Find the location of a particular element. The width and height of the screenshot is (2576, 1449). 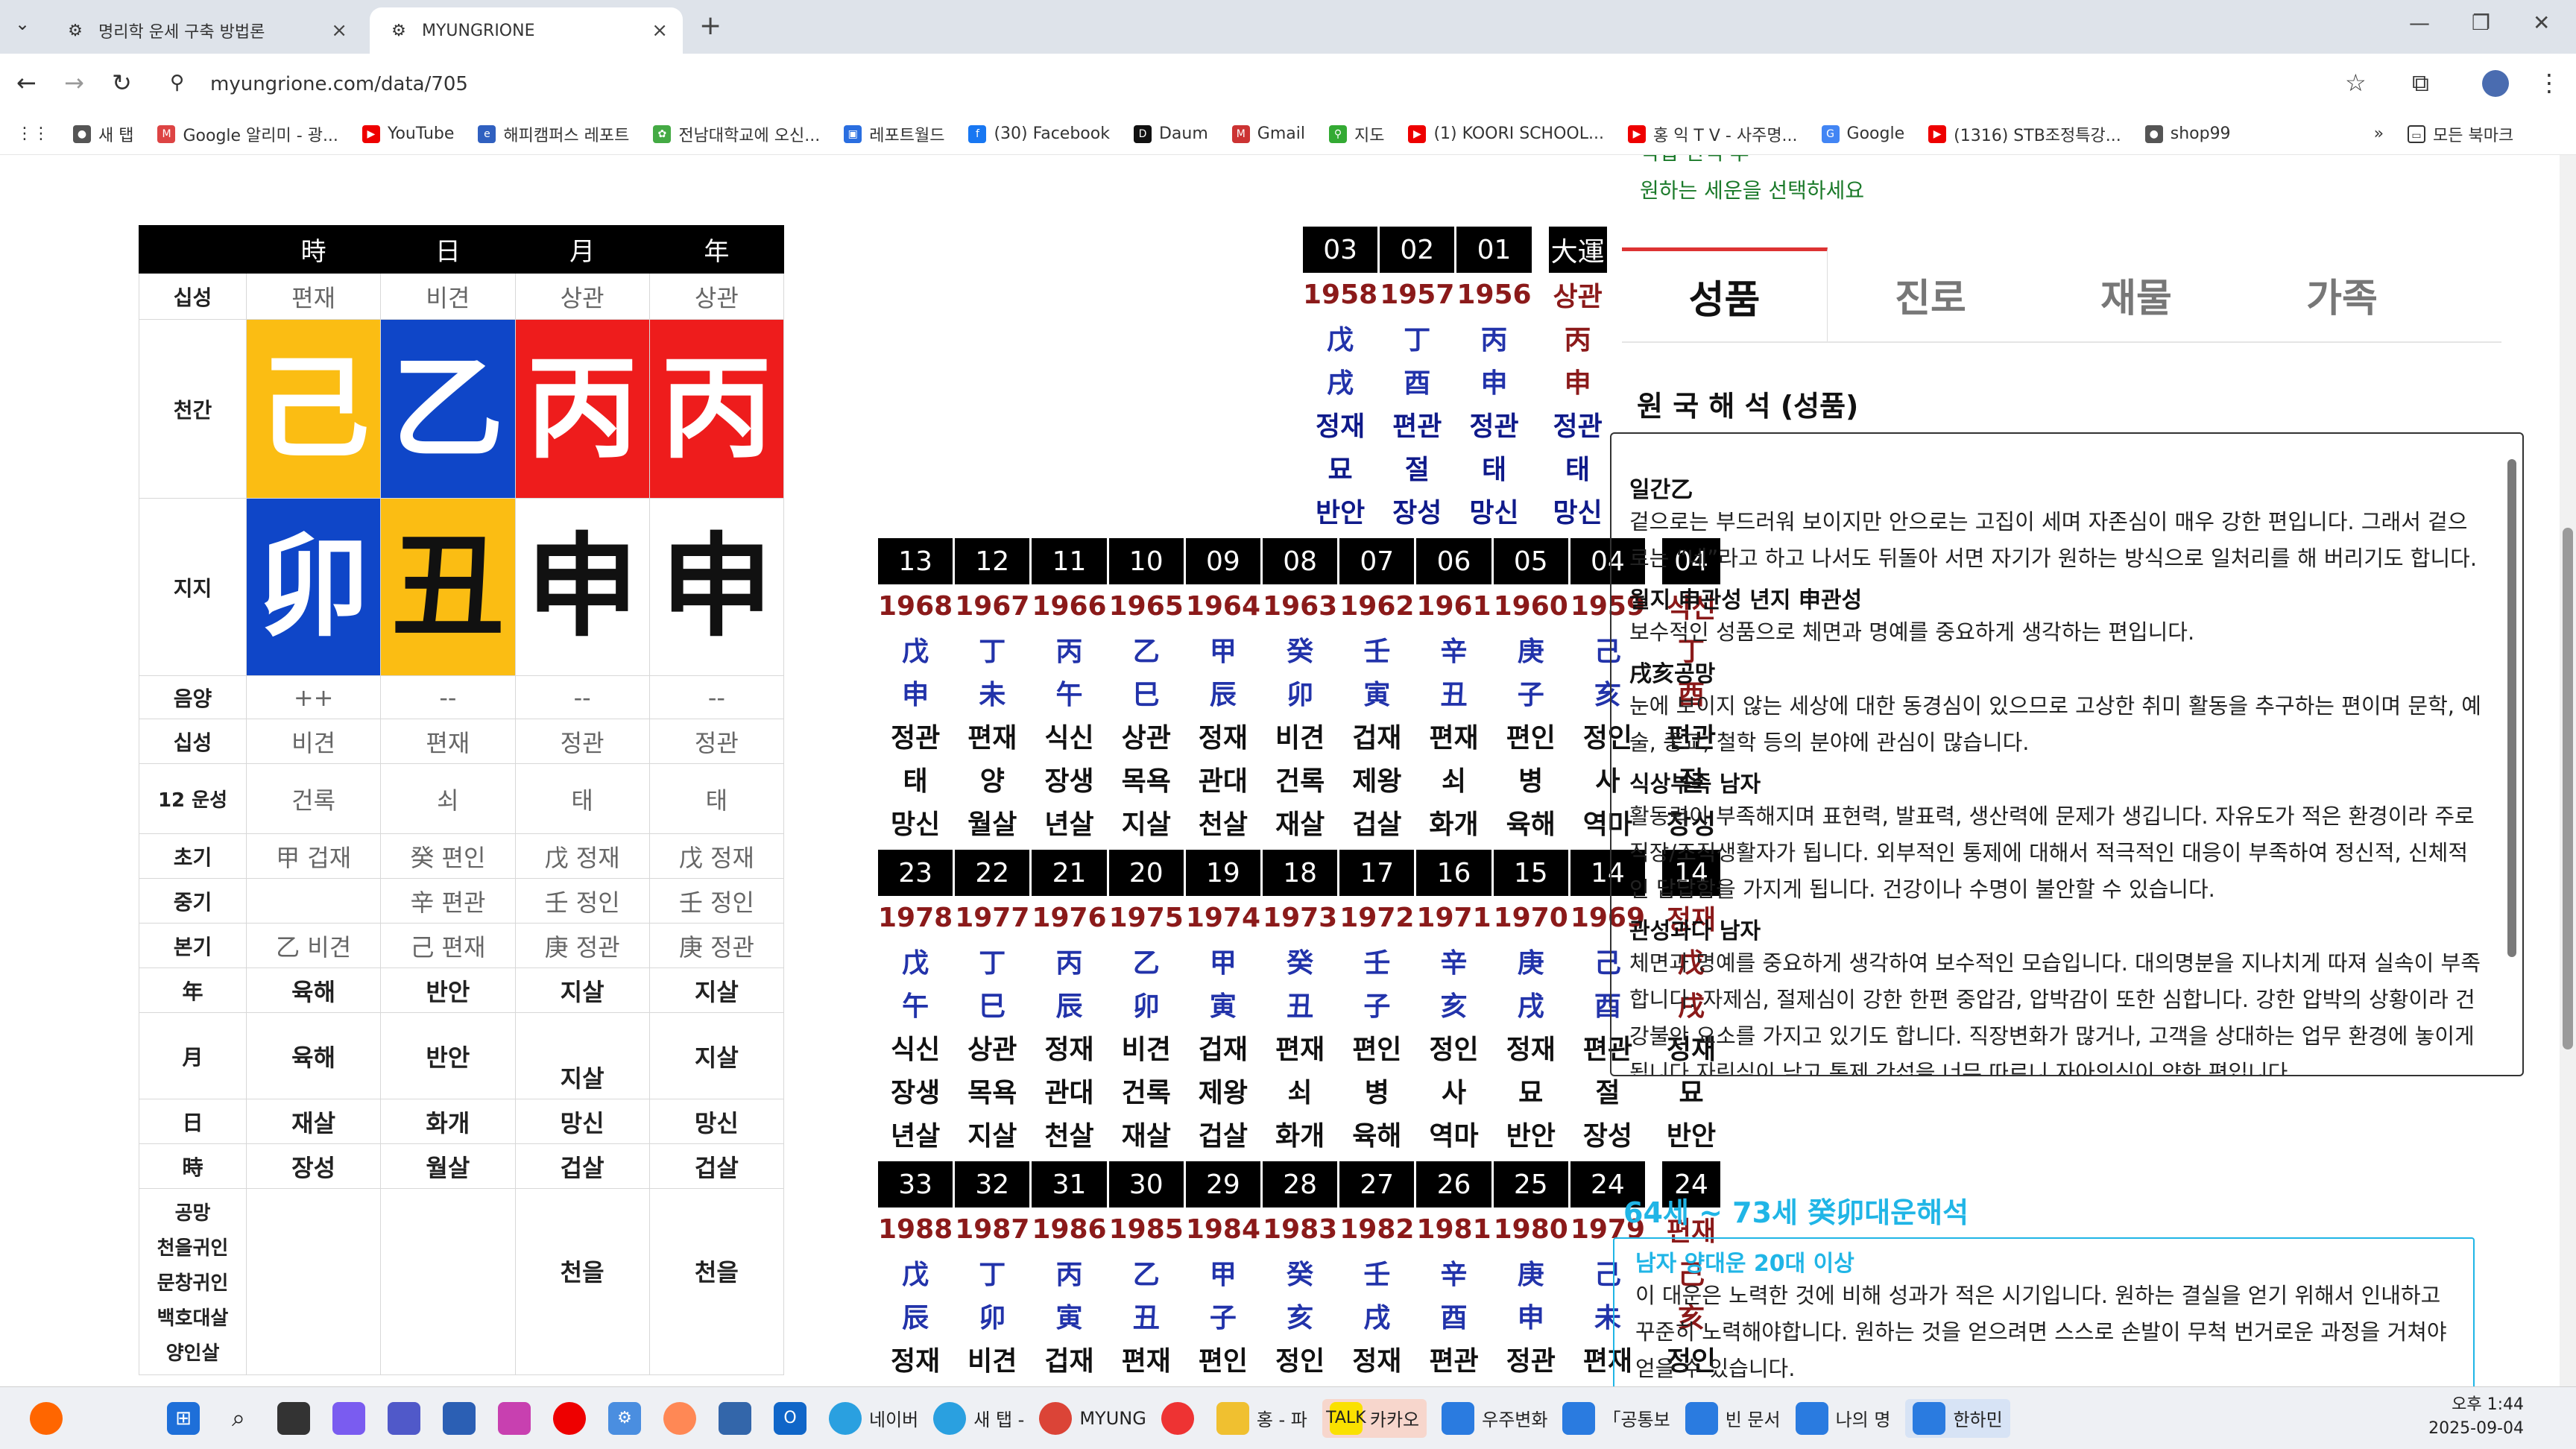

taskbar-item: 우주변화 is located at coordinates (1494, 1418).